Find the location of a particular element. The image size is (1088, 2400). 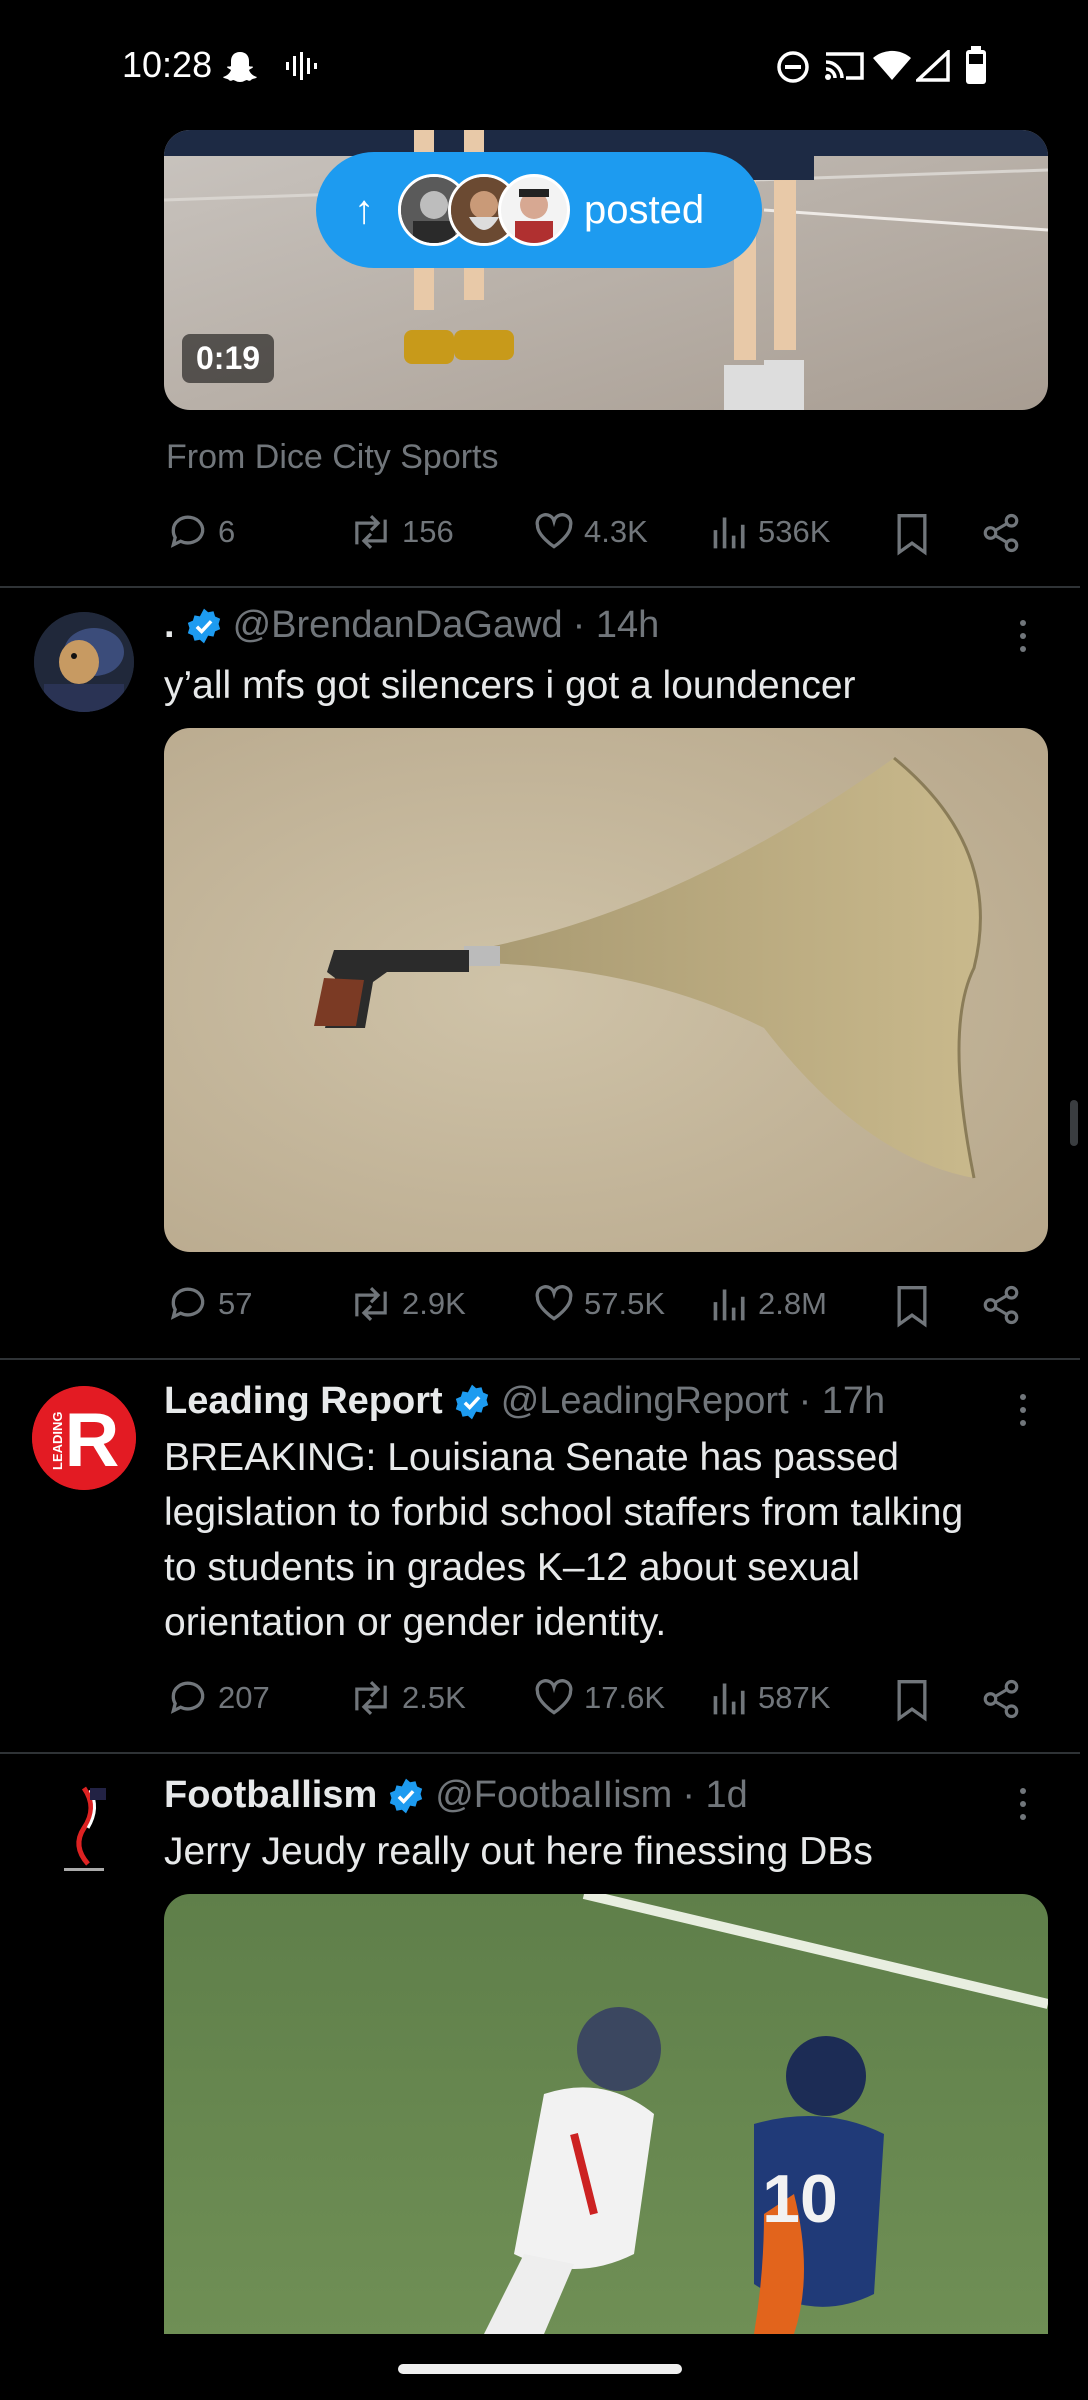

tweet-header: . @BrendanDaGawd · 14h is located at coordinates (411, 625).